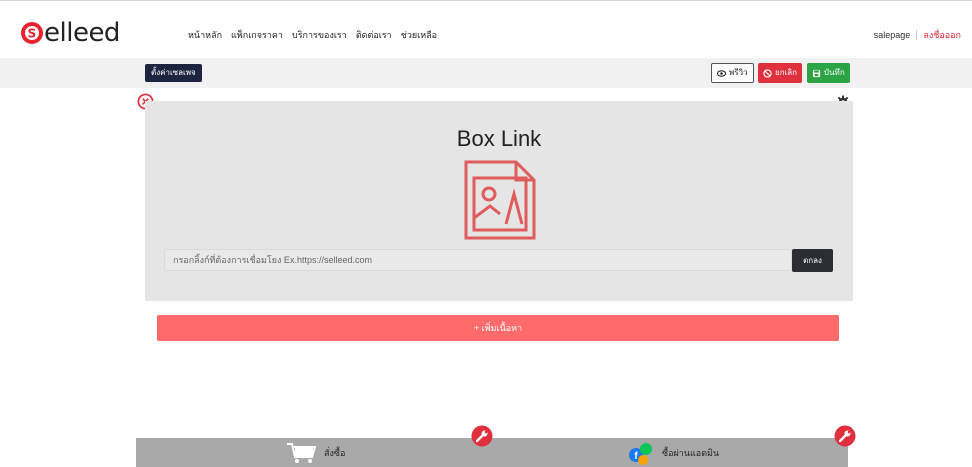 The width and height of the screenshot is (972, 467). What do you see at coordinates (812, 260) in the screenshot?
I see `confirm-link-button: ตกลง` at bounding box center [812, 260].